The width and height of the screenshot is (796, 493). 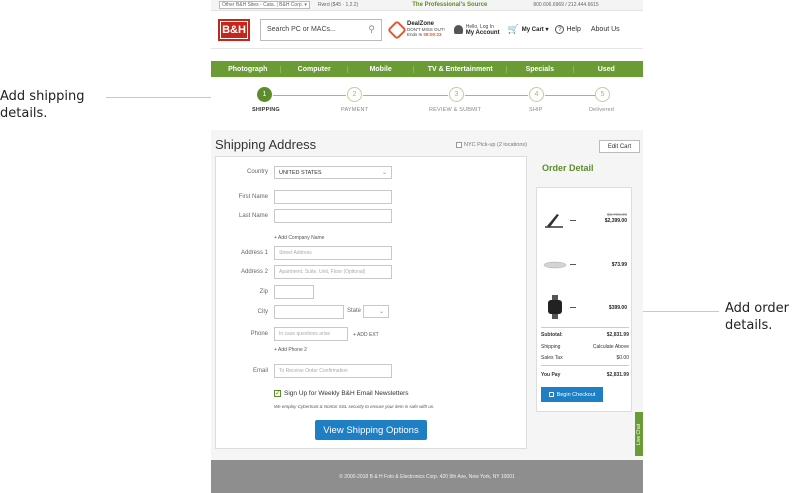 What do you see at coordinates (461, 69) in the screenshot?
I see `nav-item-tv: TV & Entertainment` at bounding box center [461, 69].